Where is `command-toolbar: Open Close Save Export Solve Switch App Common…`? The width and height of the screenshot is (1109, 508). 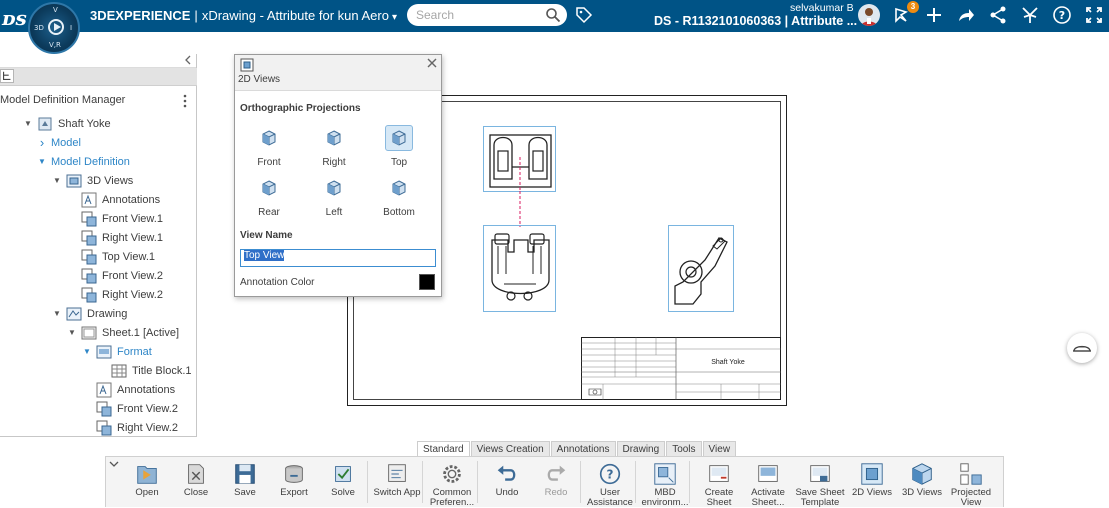 command-toolbar: Open Close Save Export Solve Switch App Common… is located at coordinates (554, 482).